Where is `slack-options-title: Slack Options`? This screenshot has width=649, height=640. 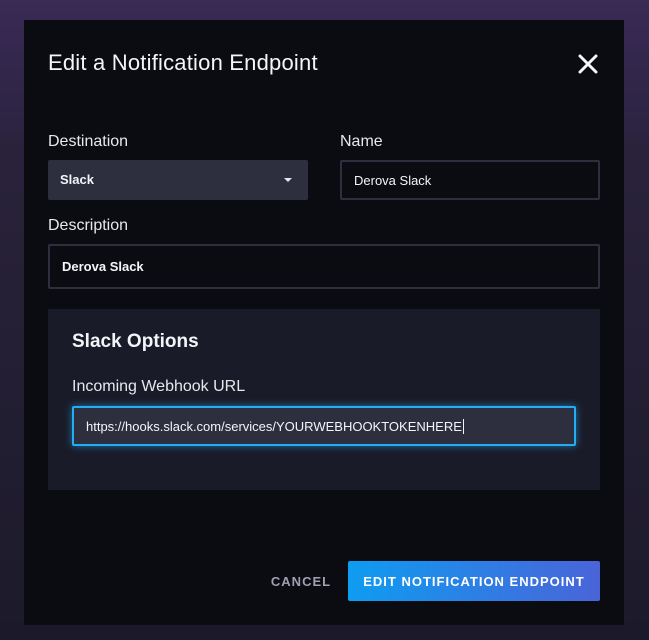 slack-options-title: Slack Options is located at coordinates (135, 341).